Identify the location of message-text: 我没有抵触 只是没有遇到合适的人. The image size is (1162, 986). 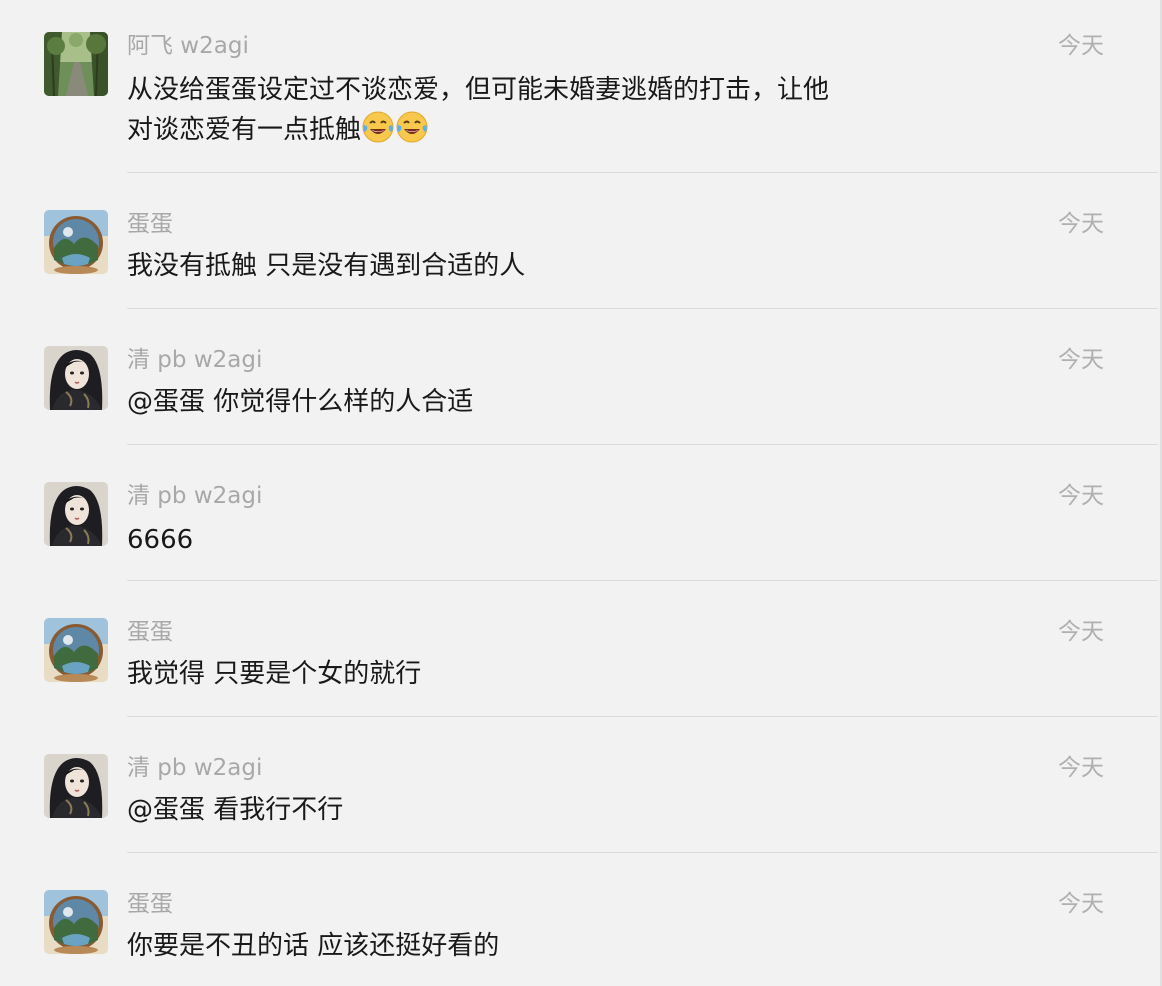
(326, 266).